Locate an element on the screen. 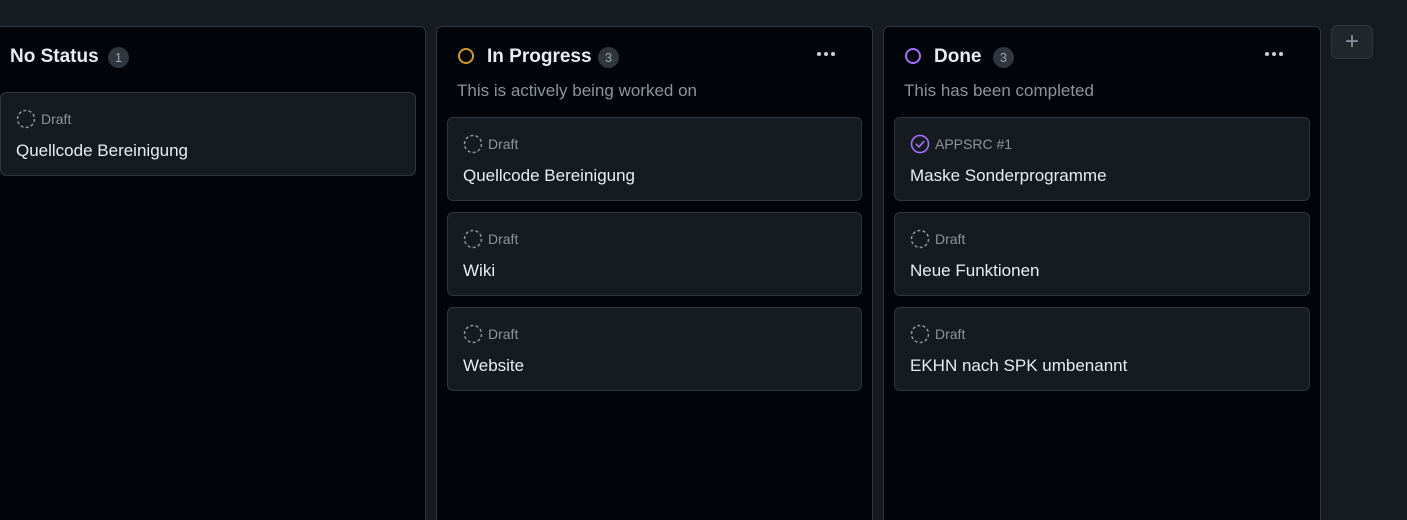  column-description: This is actively being worked on is located at coordinates (577, 90).